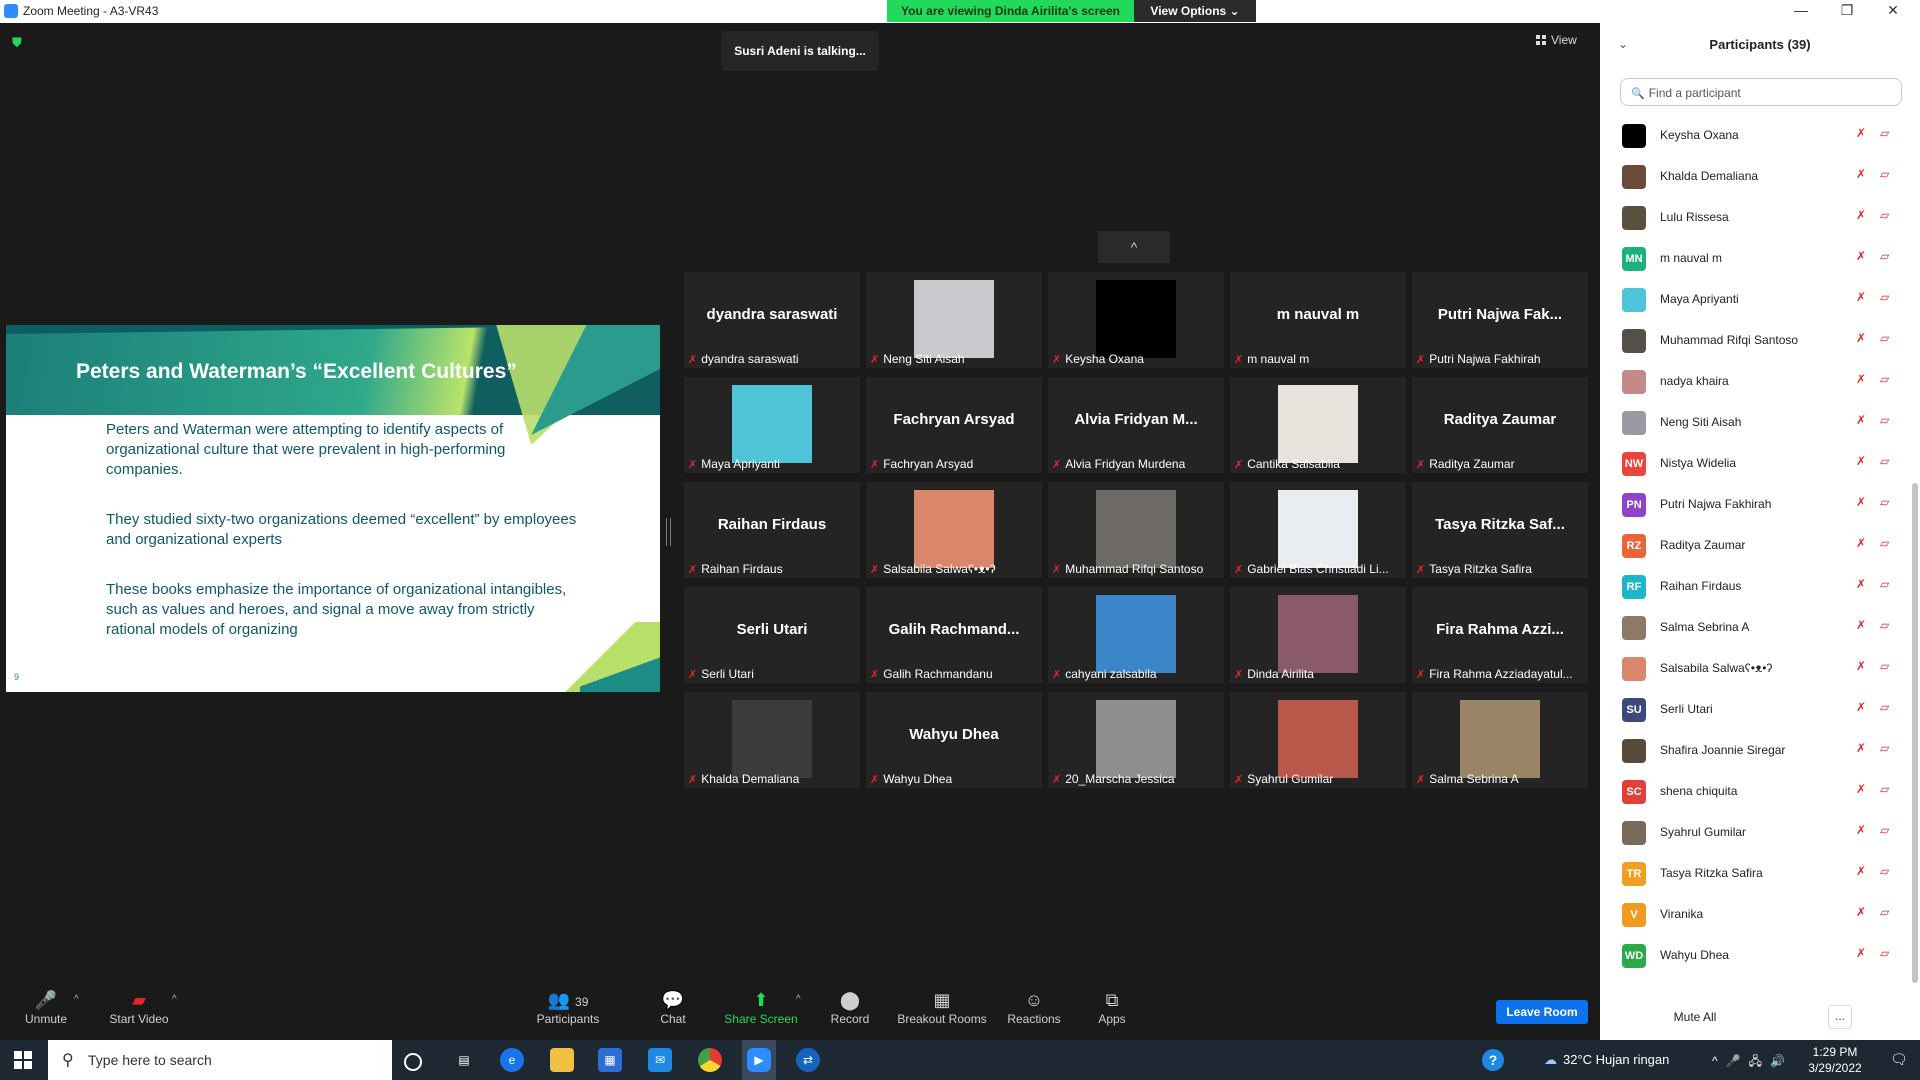  I want to click on share-options-caret: ^, so click(798, 999).